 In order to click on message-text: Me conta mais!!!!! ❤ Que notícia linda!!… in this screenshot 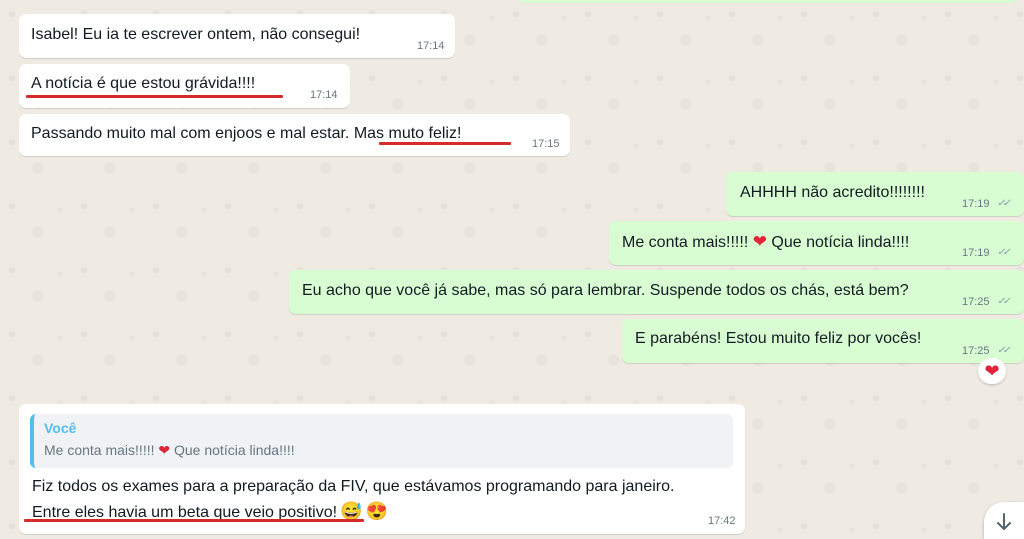, I will do `click(765, 242)`.